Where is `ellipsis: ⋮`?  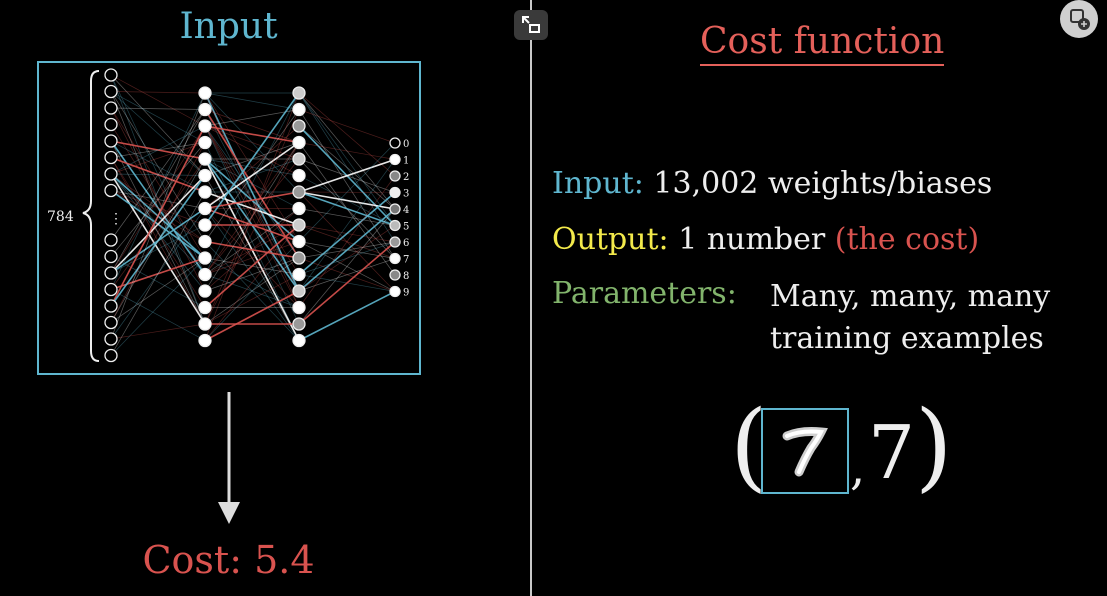 ellipsis: ⋮ is located at coordinates (116, 219).